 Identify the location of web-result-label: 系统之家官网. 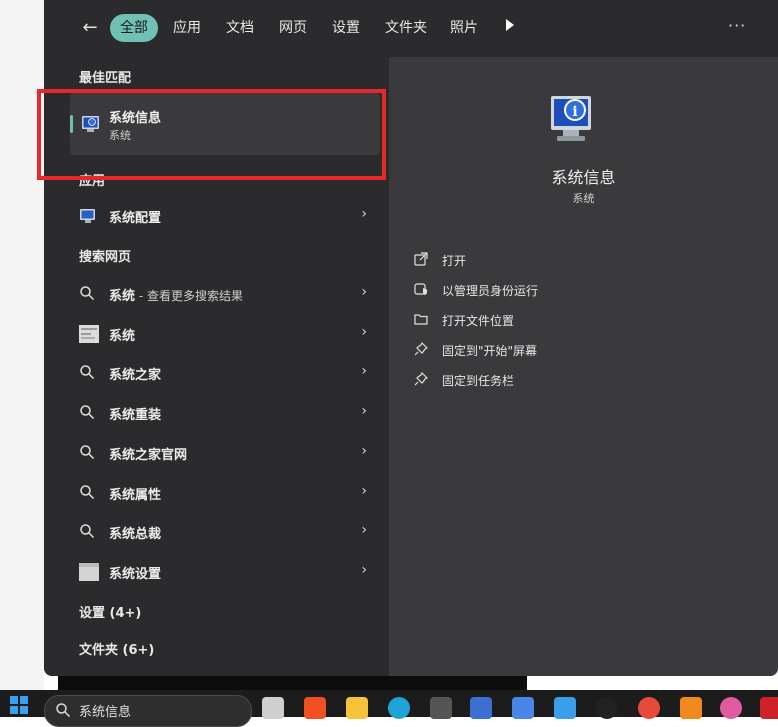
(148, 455).